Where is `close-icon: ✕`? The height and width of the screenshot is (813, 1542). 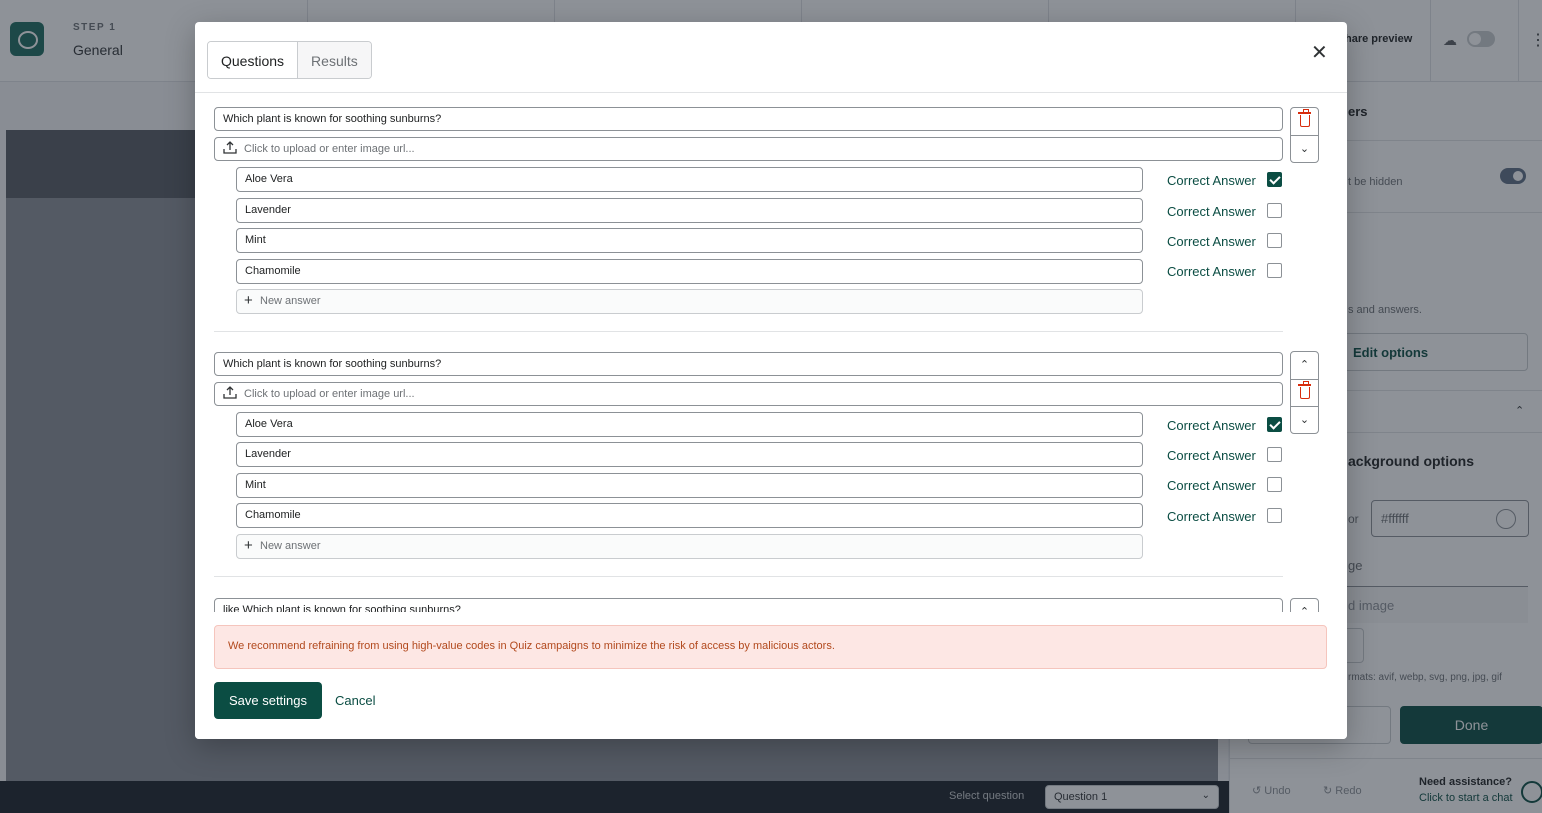 close-icon: ✕ is located at coordinates (1319, 52).